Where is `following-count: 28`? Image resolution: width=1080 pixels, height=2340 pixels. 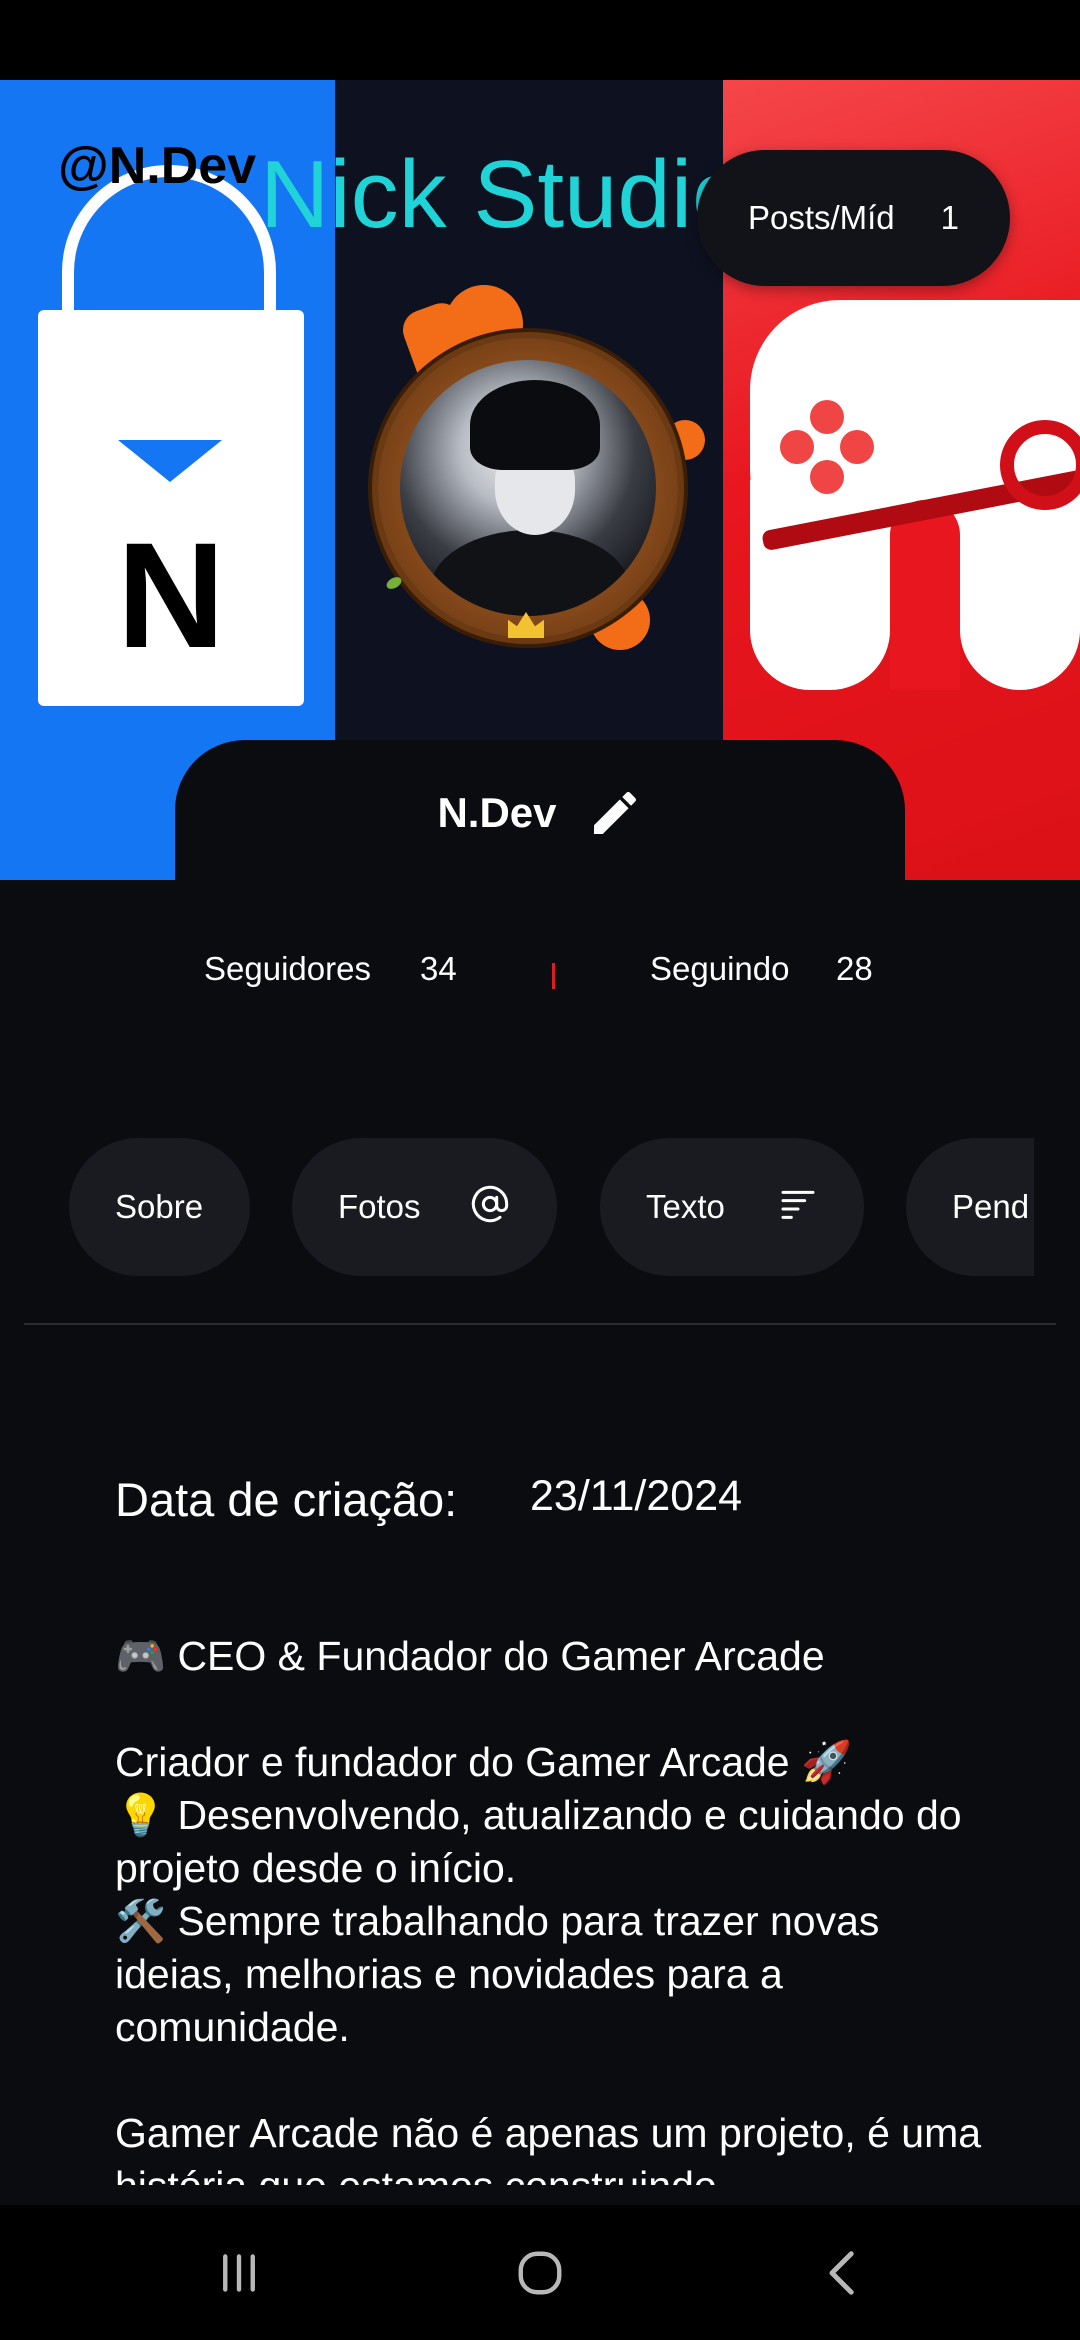 following-count: 28 is located at coordinates (854, 969).